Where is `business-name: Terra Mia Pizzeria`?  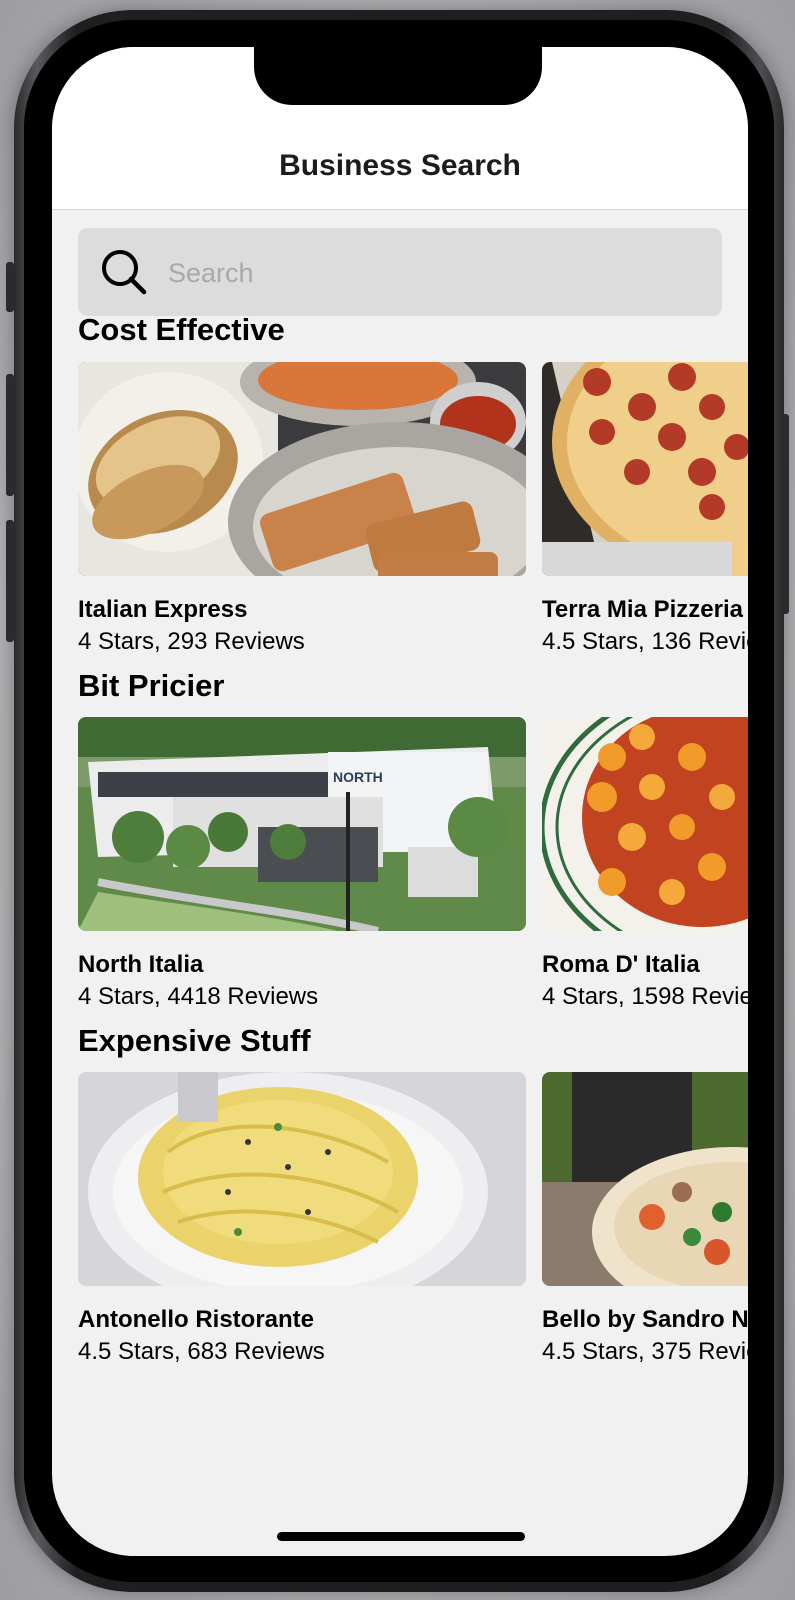
business-name: Terra Mia Pizzeria is located at coordinates (642, 609).